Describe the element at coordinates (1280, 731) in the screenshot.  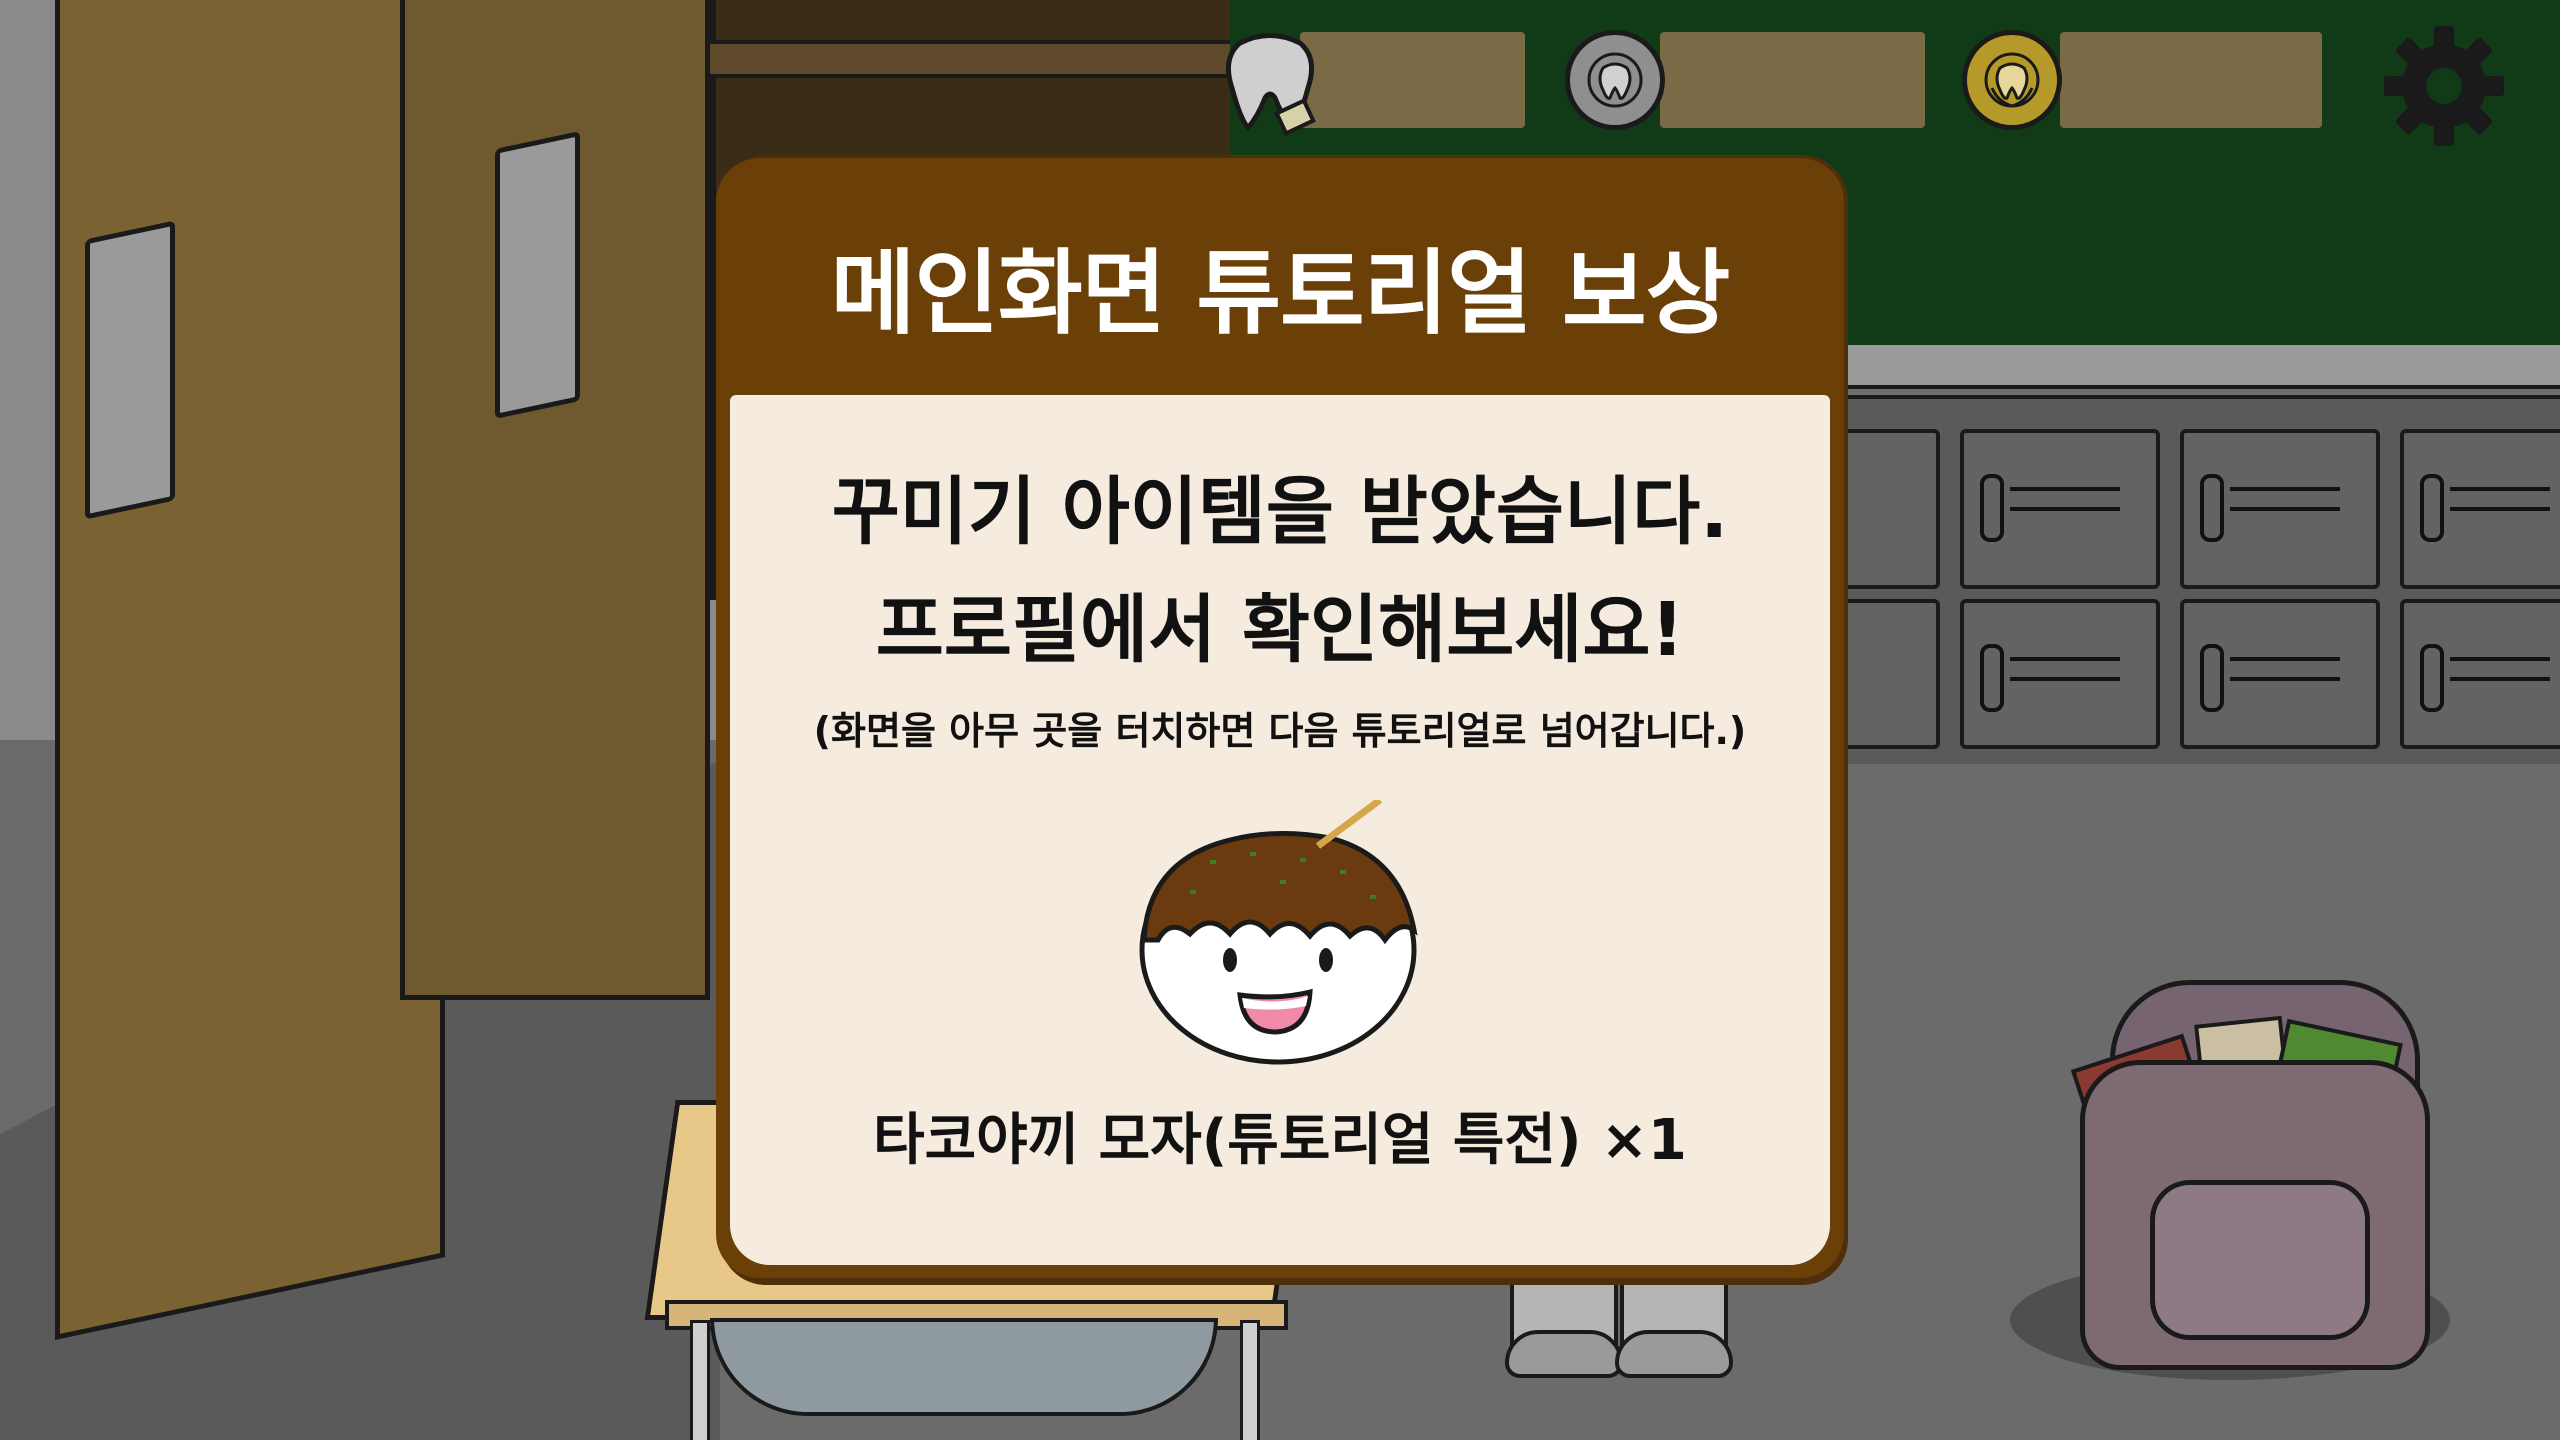
I see `tap-to-continue-hint: (화면을 아무 곳을 터치하면 다음 튜토리얼로 넘어갑니다.)` at that location.